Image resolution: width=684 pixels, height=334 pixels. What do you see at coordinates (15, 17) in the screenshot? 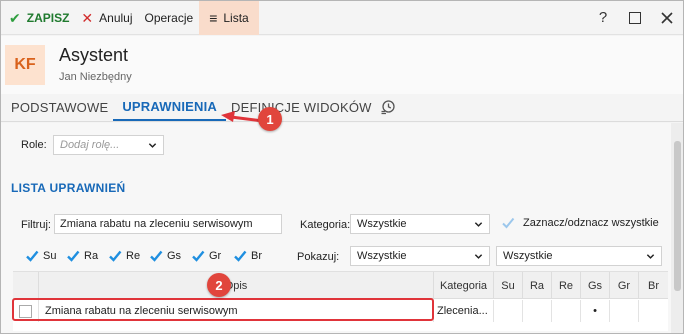
I see `checkmark-icon: ✔` at bounding box center [15, 17].